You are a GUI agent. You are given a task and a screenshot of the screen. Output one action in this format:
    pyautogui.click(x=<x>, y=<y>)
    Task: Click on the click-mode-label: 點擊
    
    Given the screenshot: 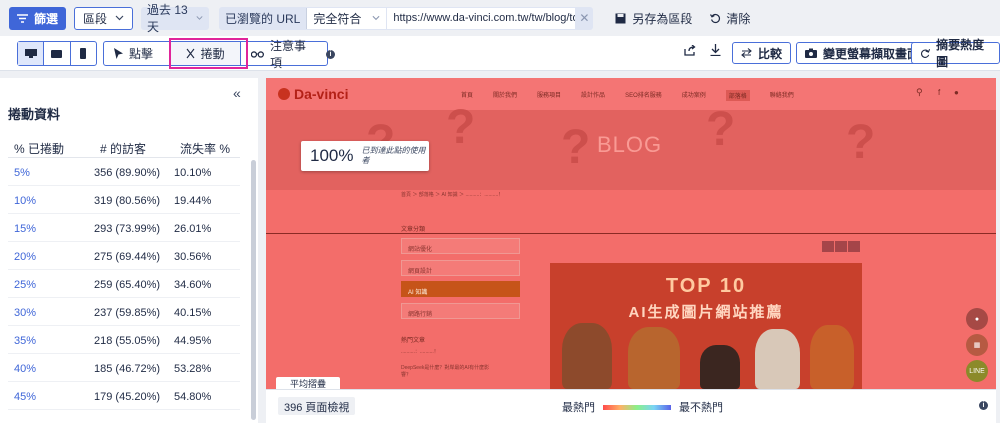 What is the action you would take?
    pyautogui.click(x=141, y=54)
    